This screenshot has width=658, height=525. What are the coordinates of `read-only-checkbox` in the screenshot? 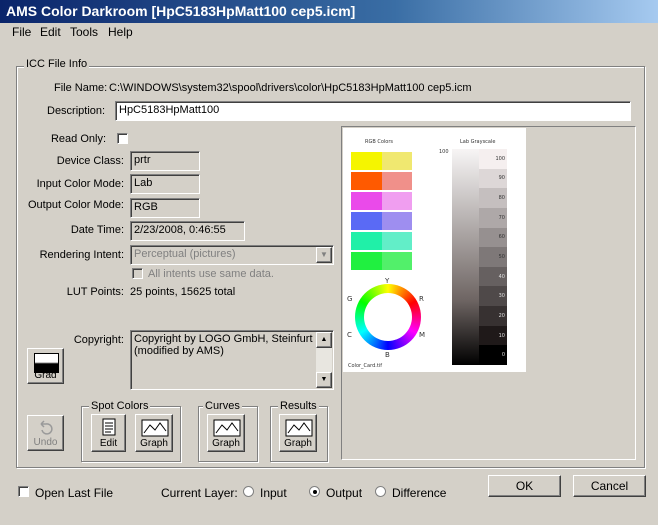 It's located at (122, 138).